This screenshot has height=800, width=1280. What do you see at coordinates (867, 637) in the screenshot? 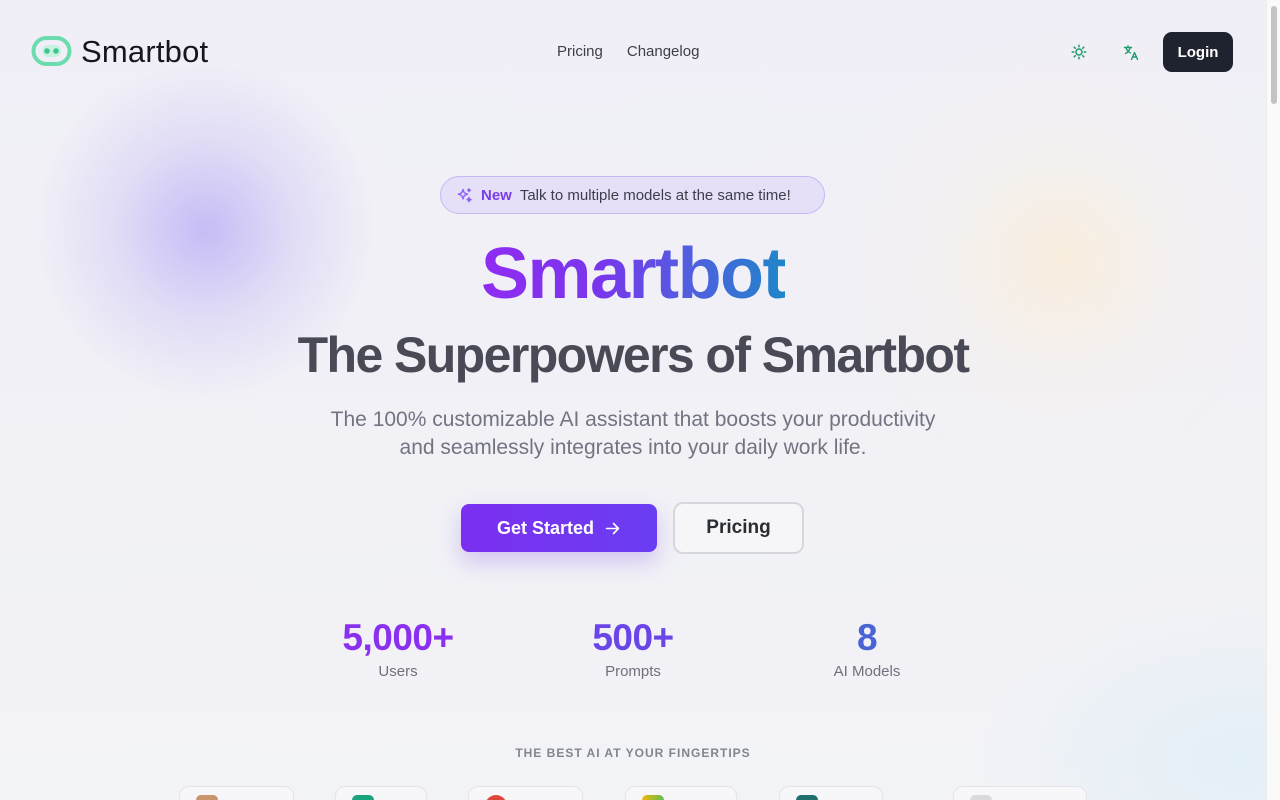
I see `stat-value: 8` at bounding box center [867, 637].